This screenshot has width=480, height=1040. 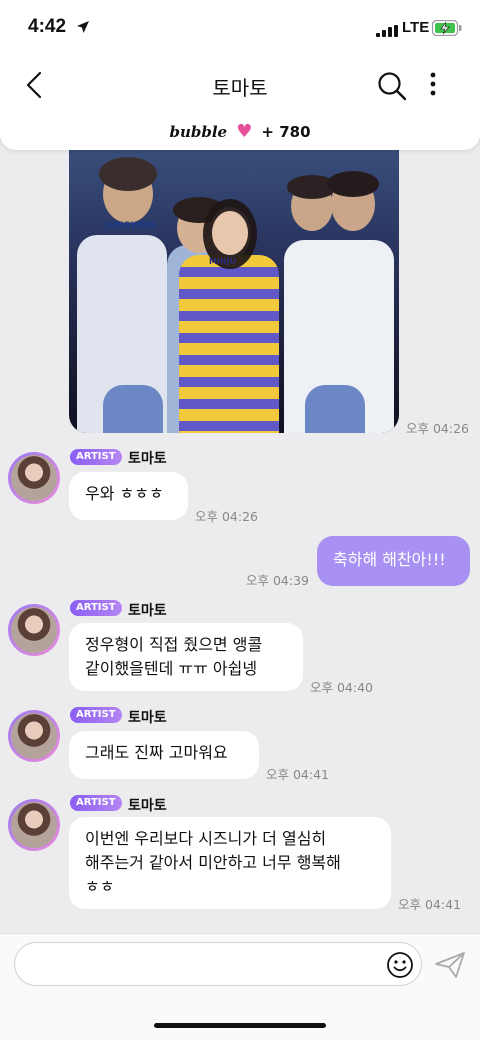 I want to click on bubble-count-bar: bubble ♥ + 780, so click(x=240, y=132).